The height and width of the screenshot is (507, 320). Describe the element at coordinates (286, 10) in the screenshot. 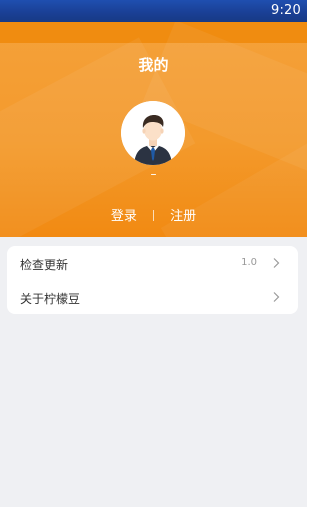

I see `status-time: 9:20` at that location.